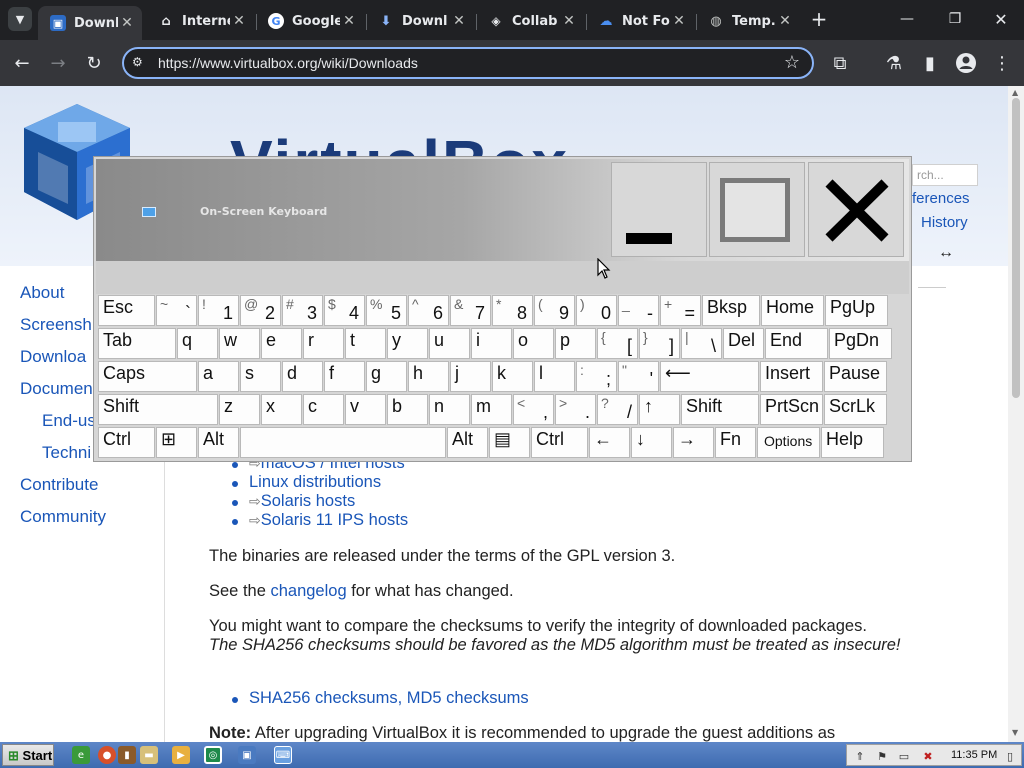 The width and height of the screenshot is (1024, 768). Describe the element at coordinates (344, 376) in the screenshot. I see `osk-key: f` at that location.